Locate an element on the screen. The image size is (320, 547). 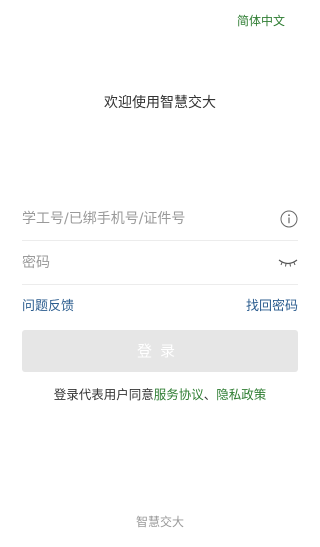
agreement-prefix: 登录代表用户同意 is located at coordinates (103, 394).